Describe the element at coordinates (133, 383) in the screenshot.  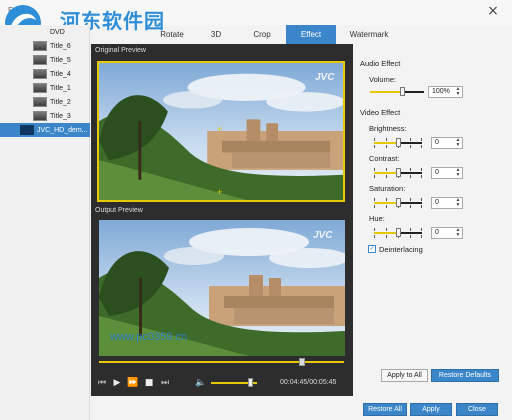
I see `fast-forward-icon: ⏩` at that location.